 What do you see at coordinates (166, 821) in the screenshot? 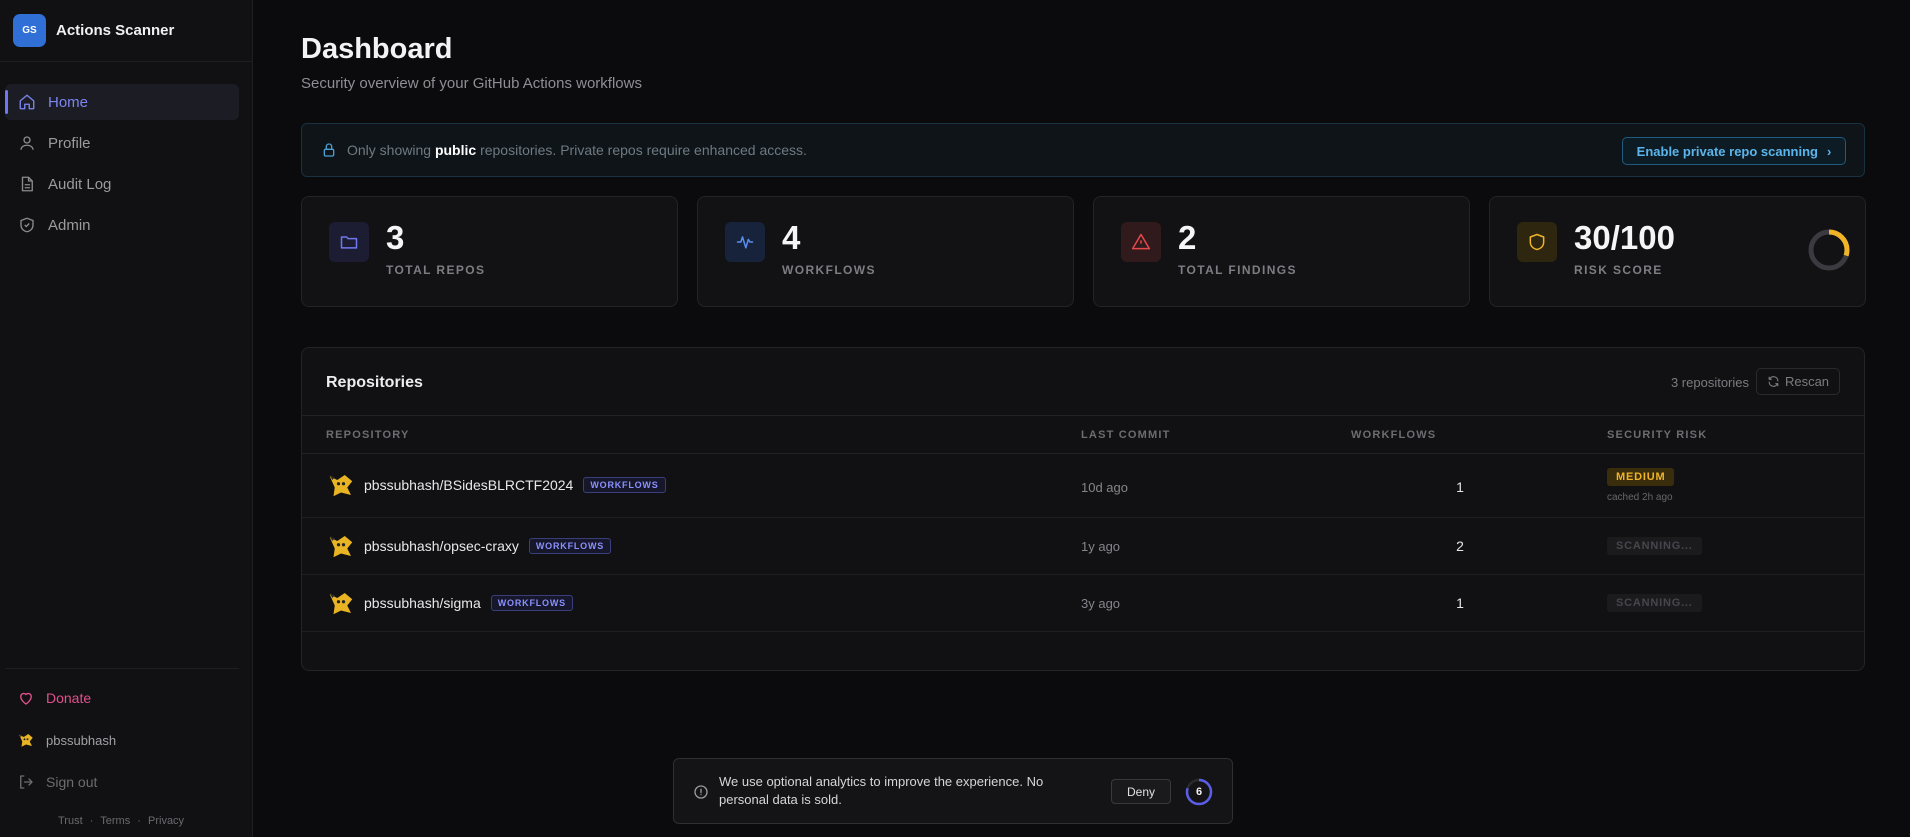
I see `privacy-link: Privacy` at bounding box center [166, 821].